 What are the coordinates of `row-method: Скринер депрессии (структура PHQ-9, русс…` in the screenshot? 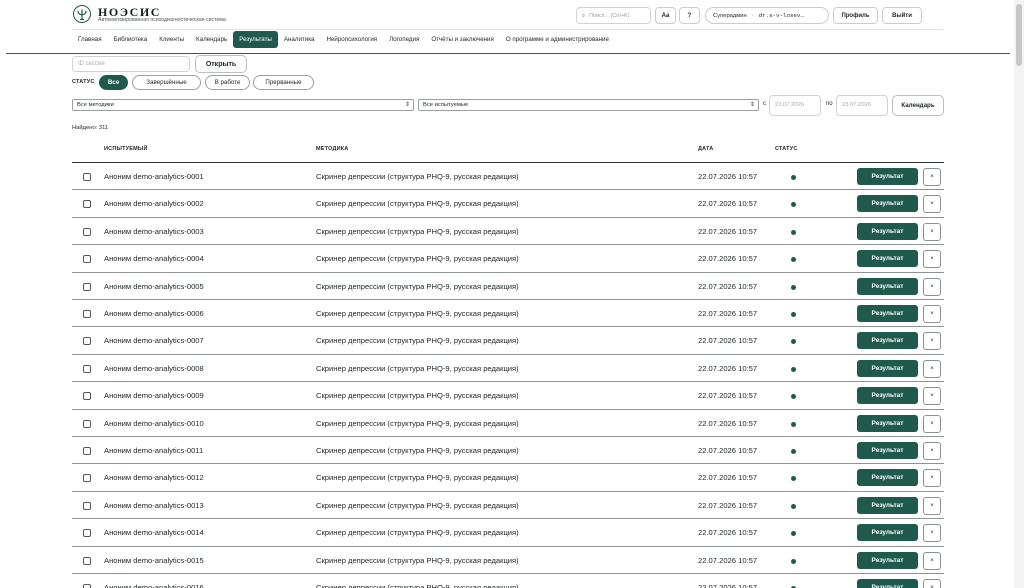 It's located at (417, 286).